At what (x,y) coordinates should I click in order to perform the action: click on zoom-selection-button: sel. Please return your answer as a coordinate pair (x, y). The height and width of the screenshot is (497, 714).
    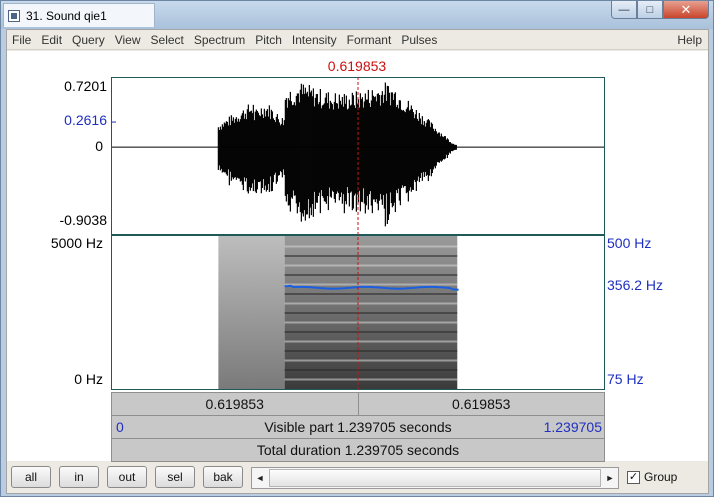
    Looking at the image, I should click on (175, 477).